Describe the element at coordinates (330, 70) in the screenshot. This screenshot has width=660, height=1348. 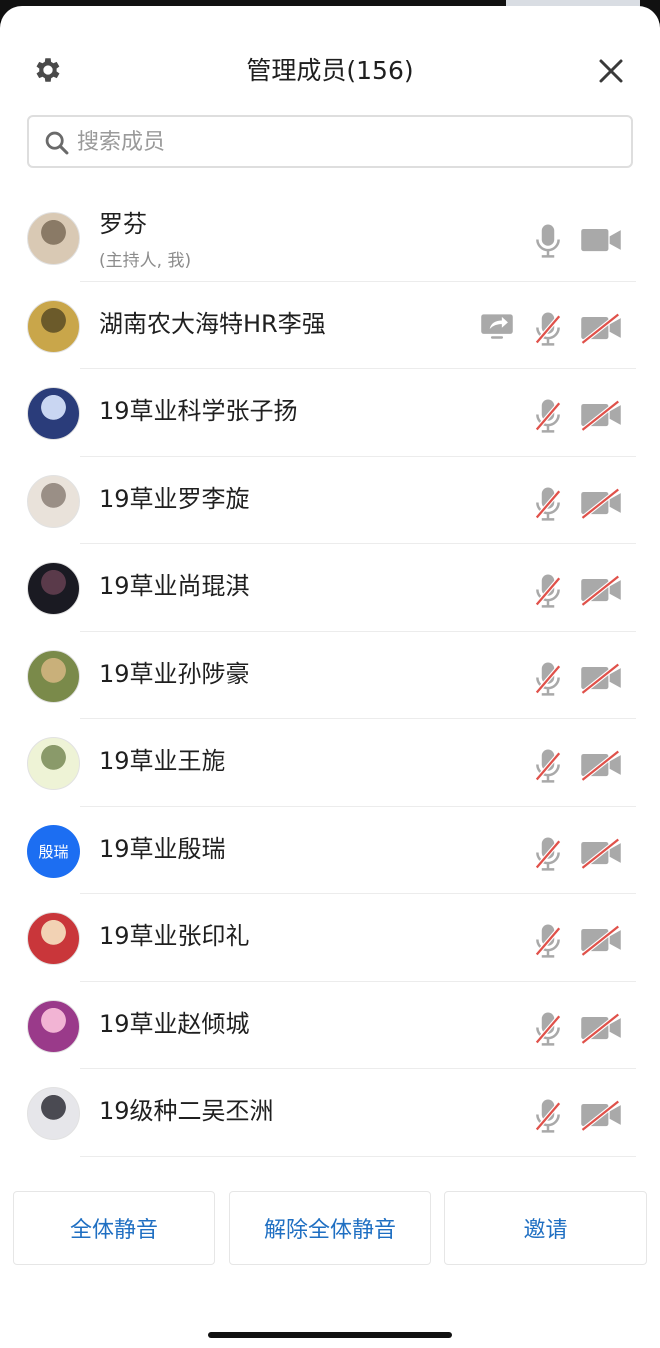
I see `page-title: 管理成员(156)` at that location.